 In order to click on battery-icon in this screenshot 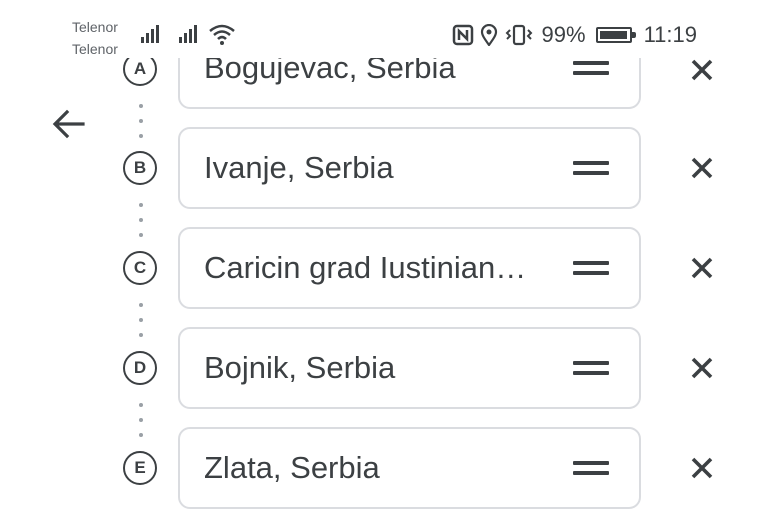, I will do `click(615, 35)`.